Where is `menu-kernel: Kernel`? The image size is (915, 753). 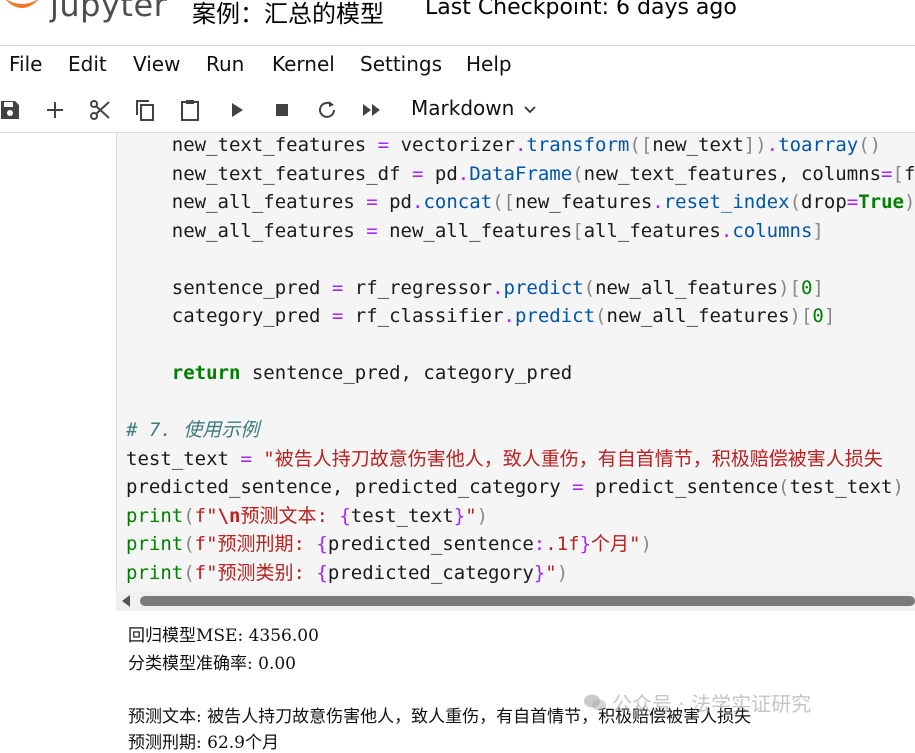 menu-kernel: Kernel is located at coordinates (303, 64).